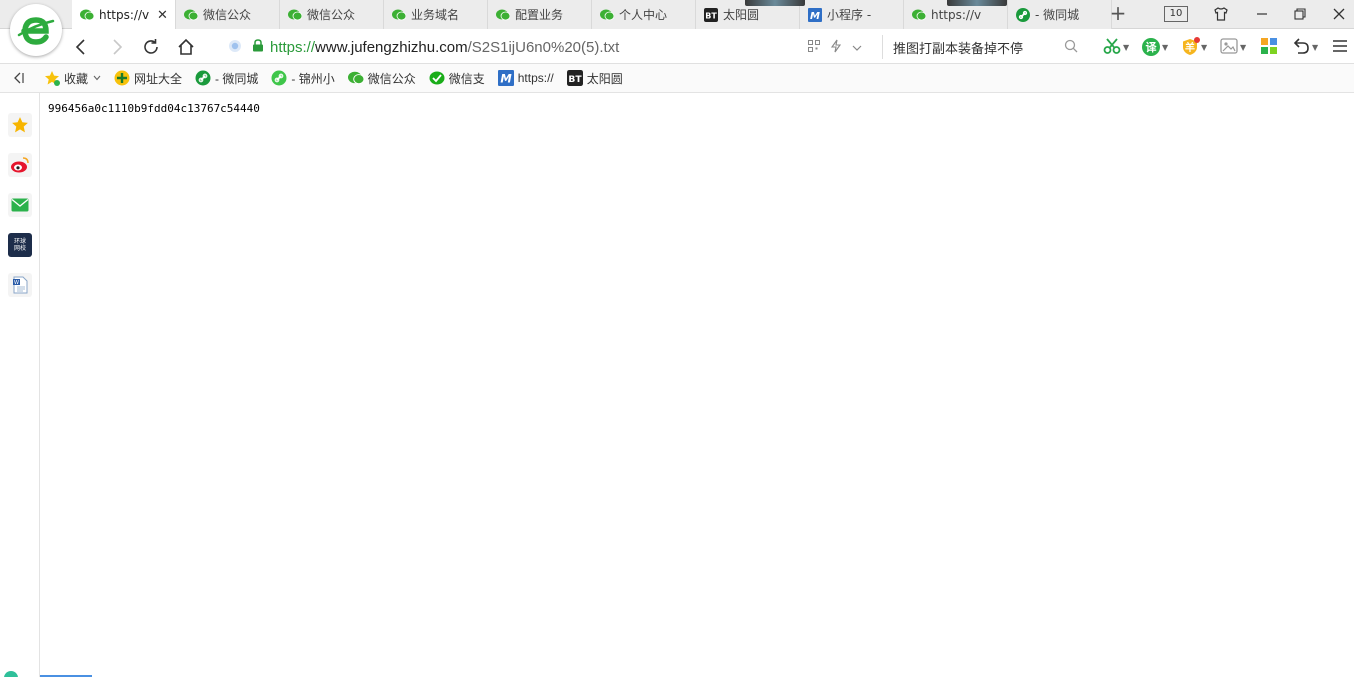 This screenshot has height=677, width=1354. What do you see at coordinates (1339, 14) in the screenshot?
I see `close-window-button` at bounding box center [1339, 14].